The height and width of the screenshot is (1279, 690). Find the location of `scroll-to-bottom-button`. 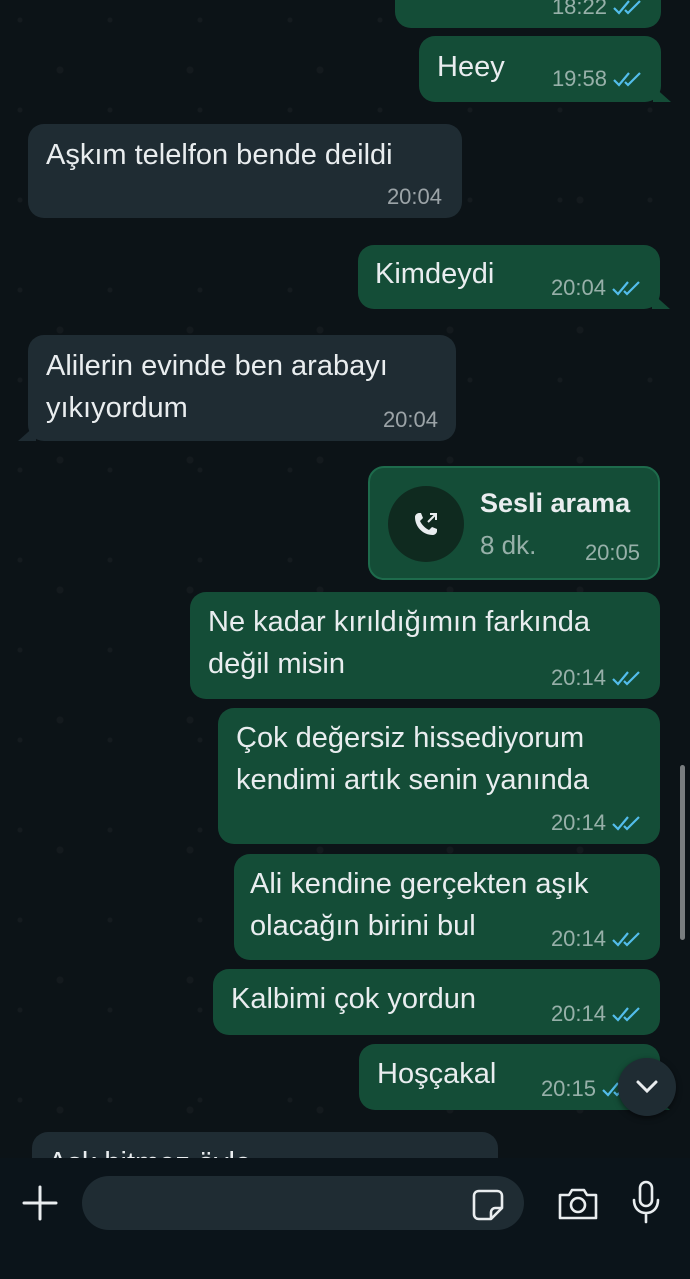

scroll-to-bottom-button is located at coordinates (647, 1087).